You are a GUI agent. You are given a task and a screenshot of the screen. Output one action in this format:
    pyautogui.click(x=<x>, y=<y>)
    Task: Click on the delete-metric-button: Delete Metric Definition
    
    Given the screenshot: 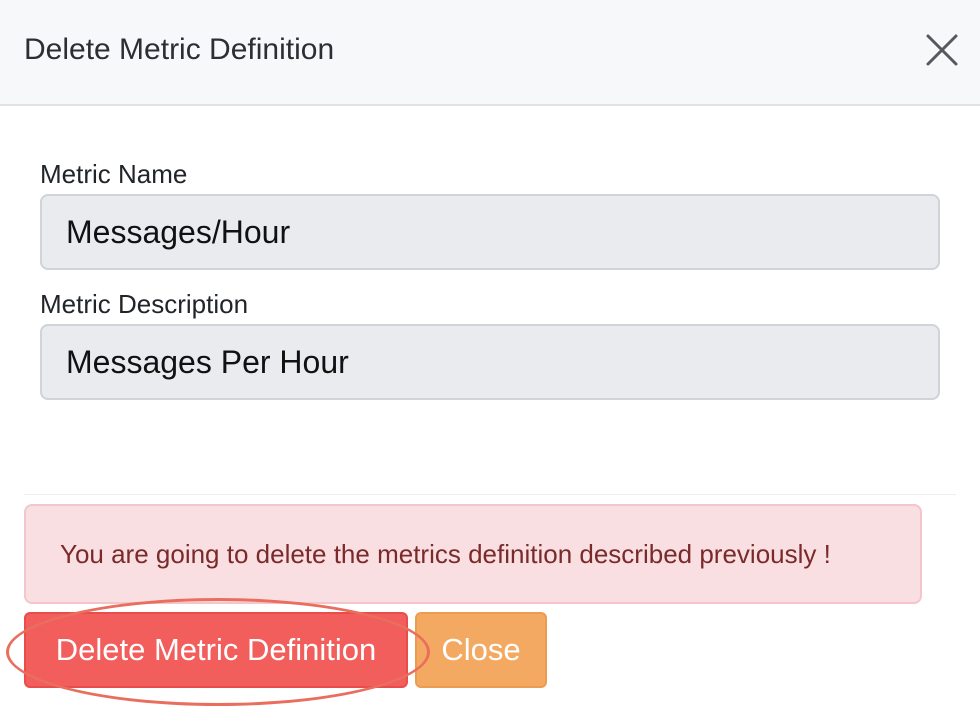 What is the action you would take?
    pyautogui.click(x=216, y=650)
    